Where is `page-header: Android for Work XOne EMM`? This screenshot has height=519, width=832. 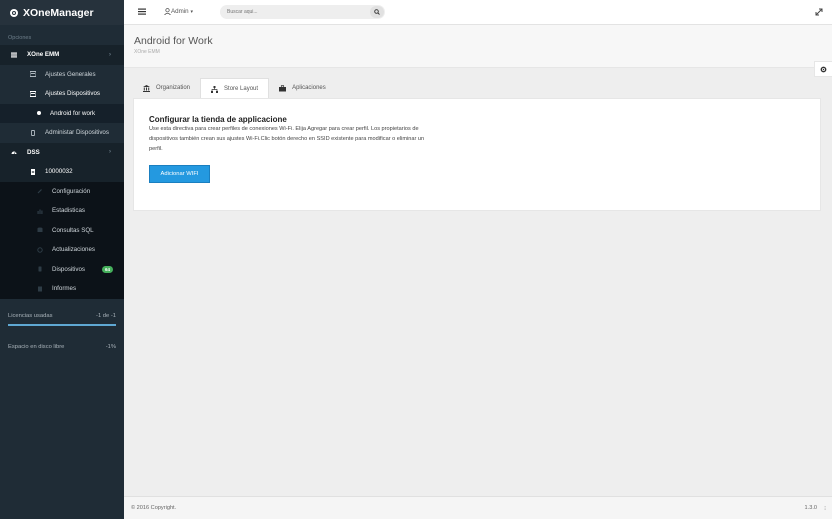
page-header: Android for Work XOne EMM is located at coordinates (478, 46).